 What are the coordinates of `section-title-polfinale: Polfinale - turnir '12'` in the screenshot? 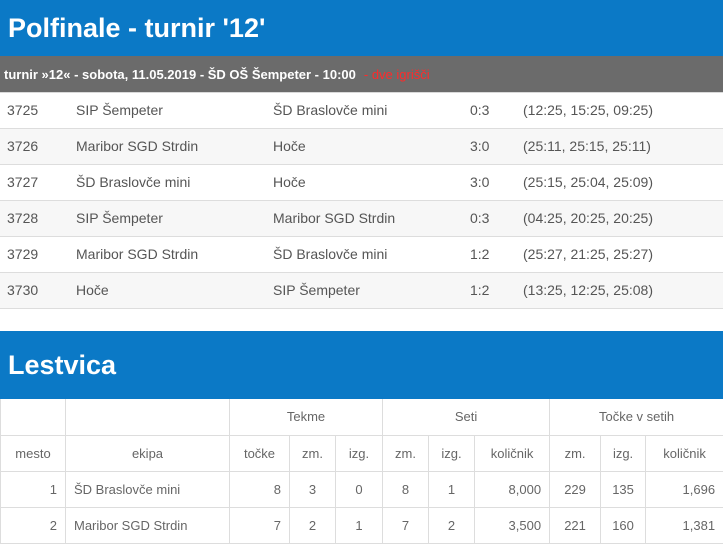 It's located at (361, 28).